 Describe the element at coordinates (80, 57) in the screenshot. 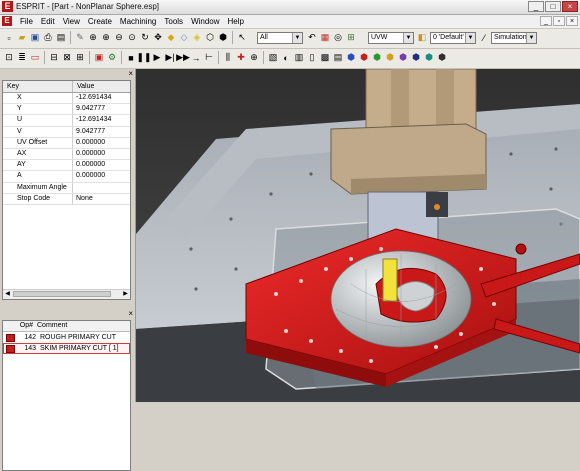

I see `tool-icon: ⊞` at that location.